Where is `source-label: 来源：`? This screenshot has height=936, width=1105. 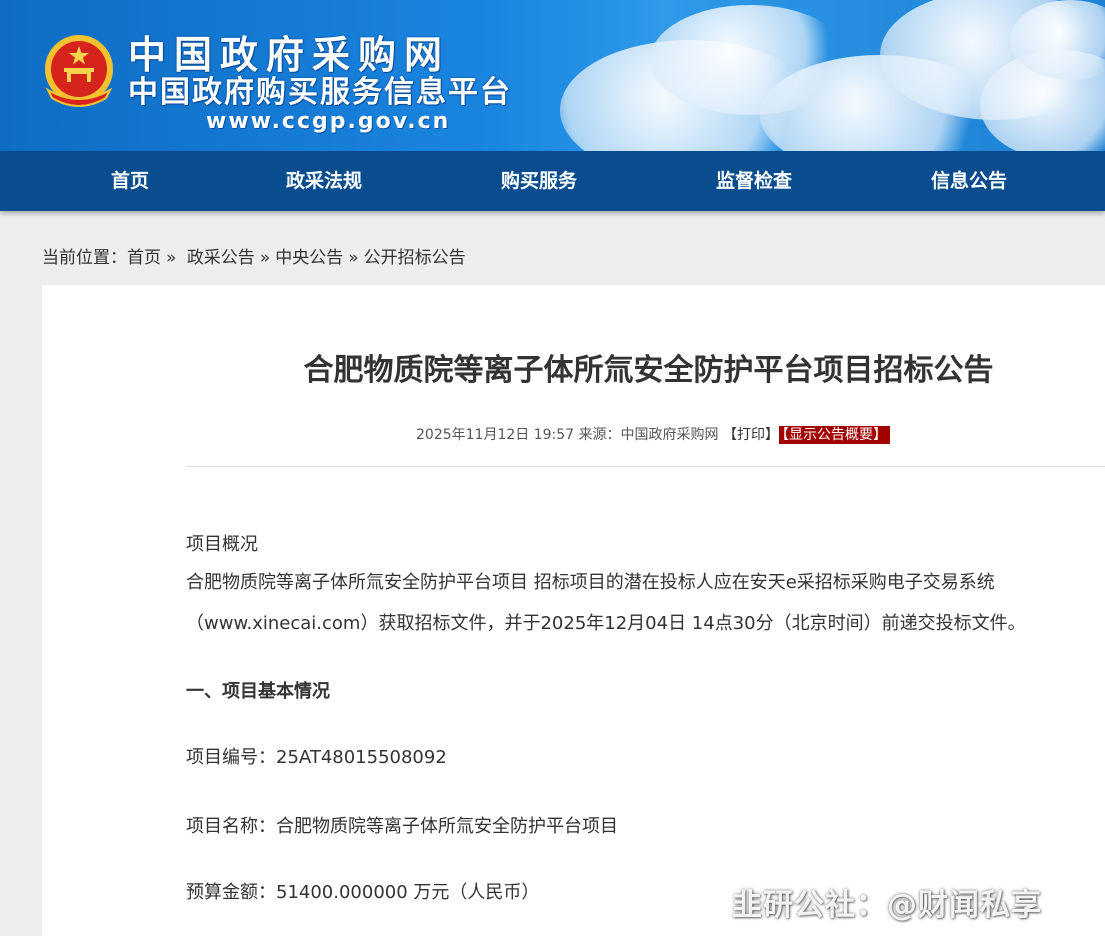
source-label: 来源： is located at coordinates (599, 435).